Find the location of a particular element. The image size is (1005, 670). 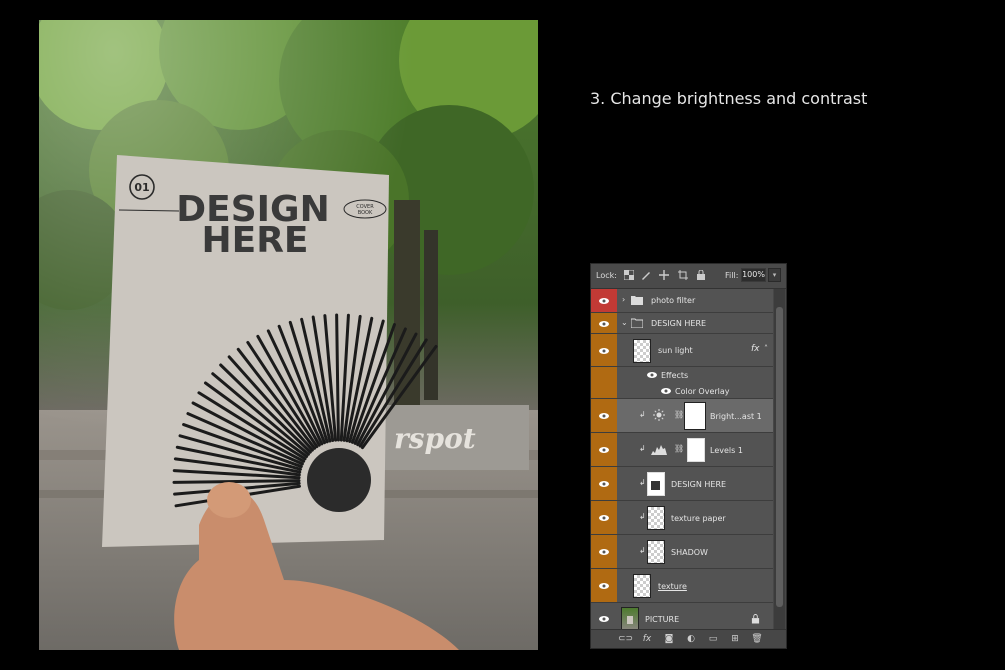

layer-row-design-smart: ↲ DESIGN HERE is located at coordinates (682, 484).